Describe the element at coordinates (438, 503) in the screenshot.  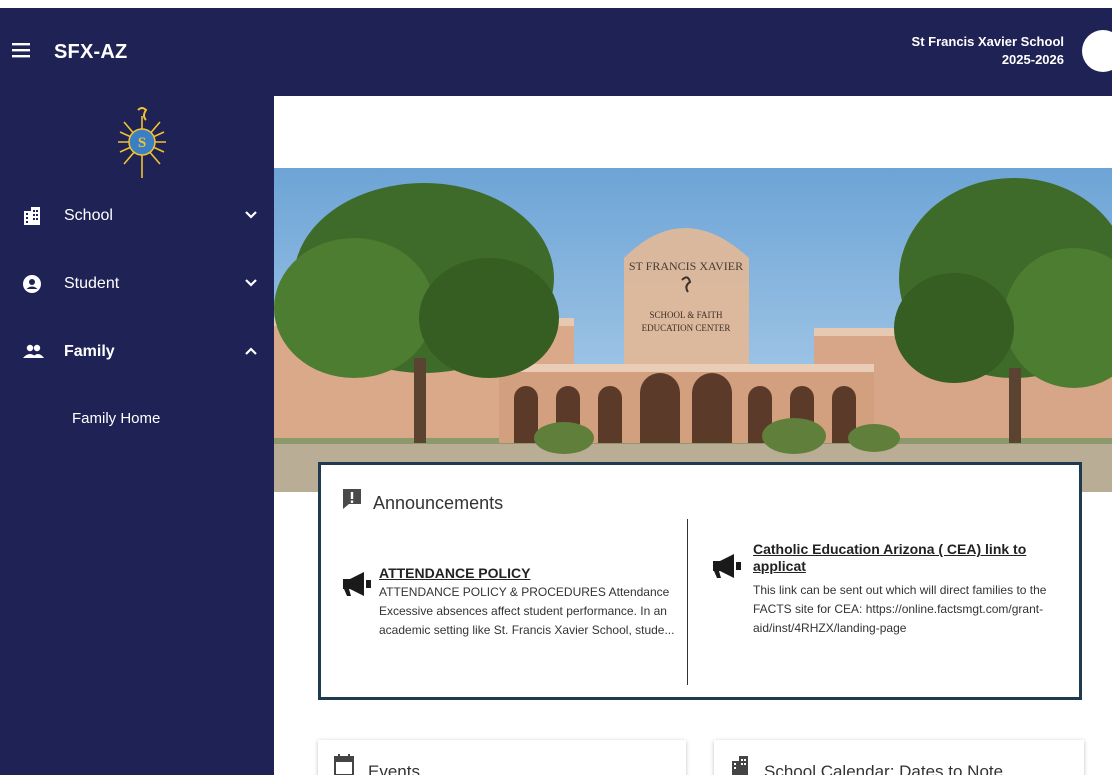
I see `announcements-title: Announcements` at that location.